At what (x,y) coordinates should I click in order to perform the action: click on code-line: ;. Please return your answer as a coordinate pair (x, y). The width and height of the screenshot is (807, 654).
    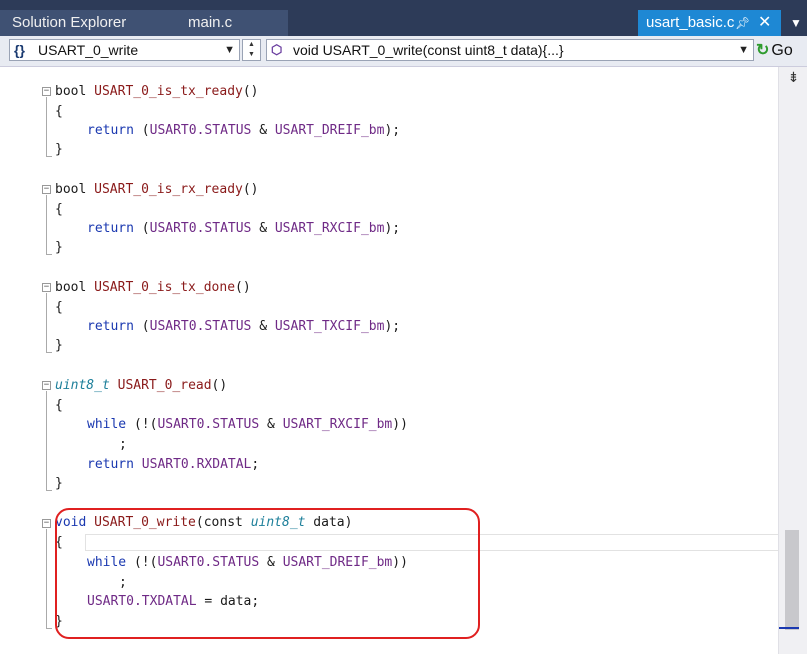
    Looking at the image, I should click on (123, 444).